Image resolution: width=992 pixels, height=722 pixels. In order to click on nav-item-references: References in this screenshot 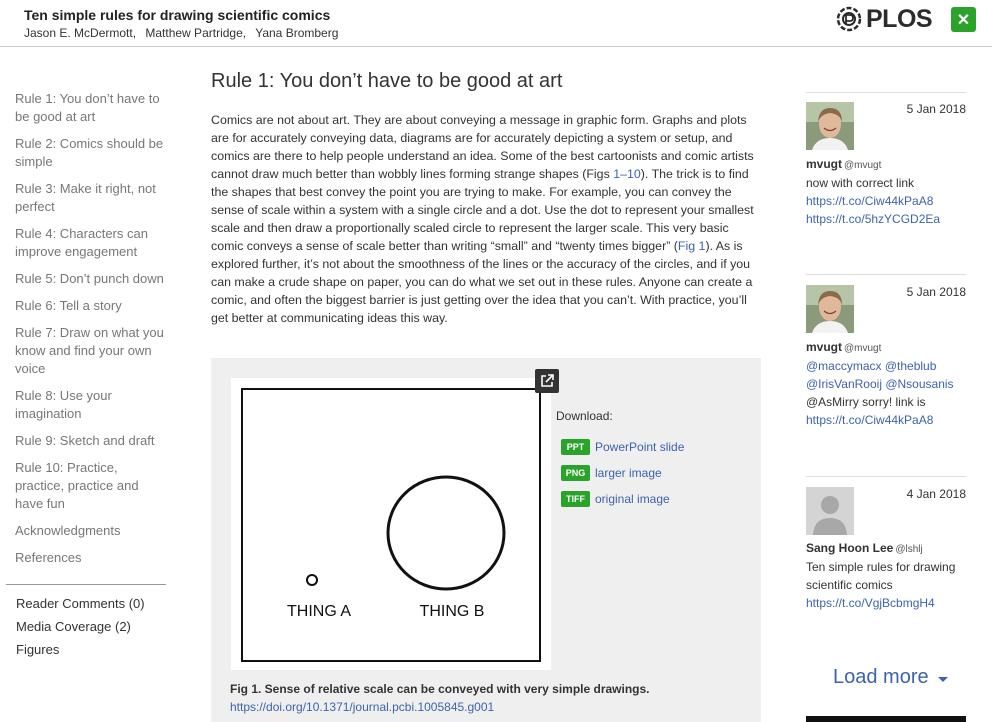, I will do `click(91, 558)`.